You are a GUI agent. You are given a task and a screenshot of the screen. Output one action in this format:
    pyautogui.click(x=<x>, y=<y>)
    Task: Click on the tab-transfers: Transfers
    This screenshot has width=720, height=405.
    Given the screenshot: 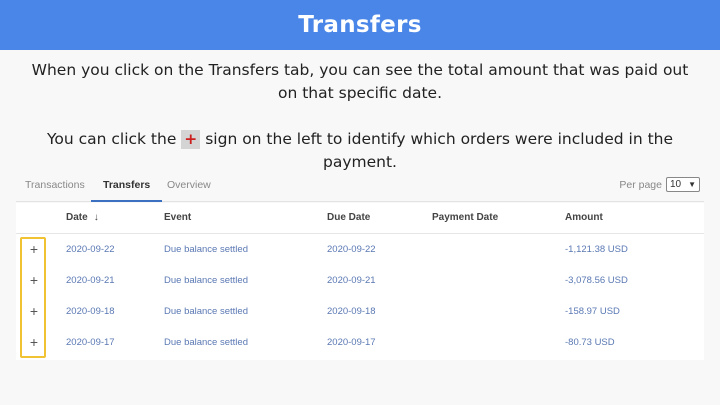 What is the action you would take?
    pyautogui.click(x=127, y=190)
    